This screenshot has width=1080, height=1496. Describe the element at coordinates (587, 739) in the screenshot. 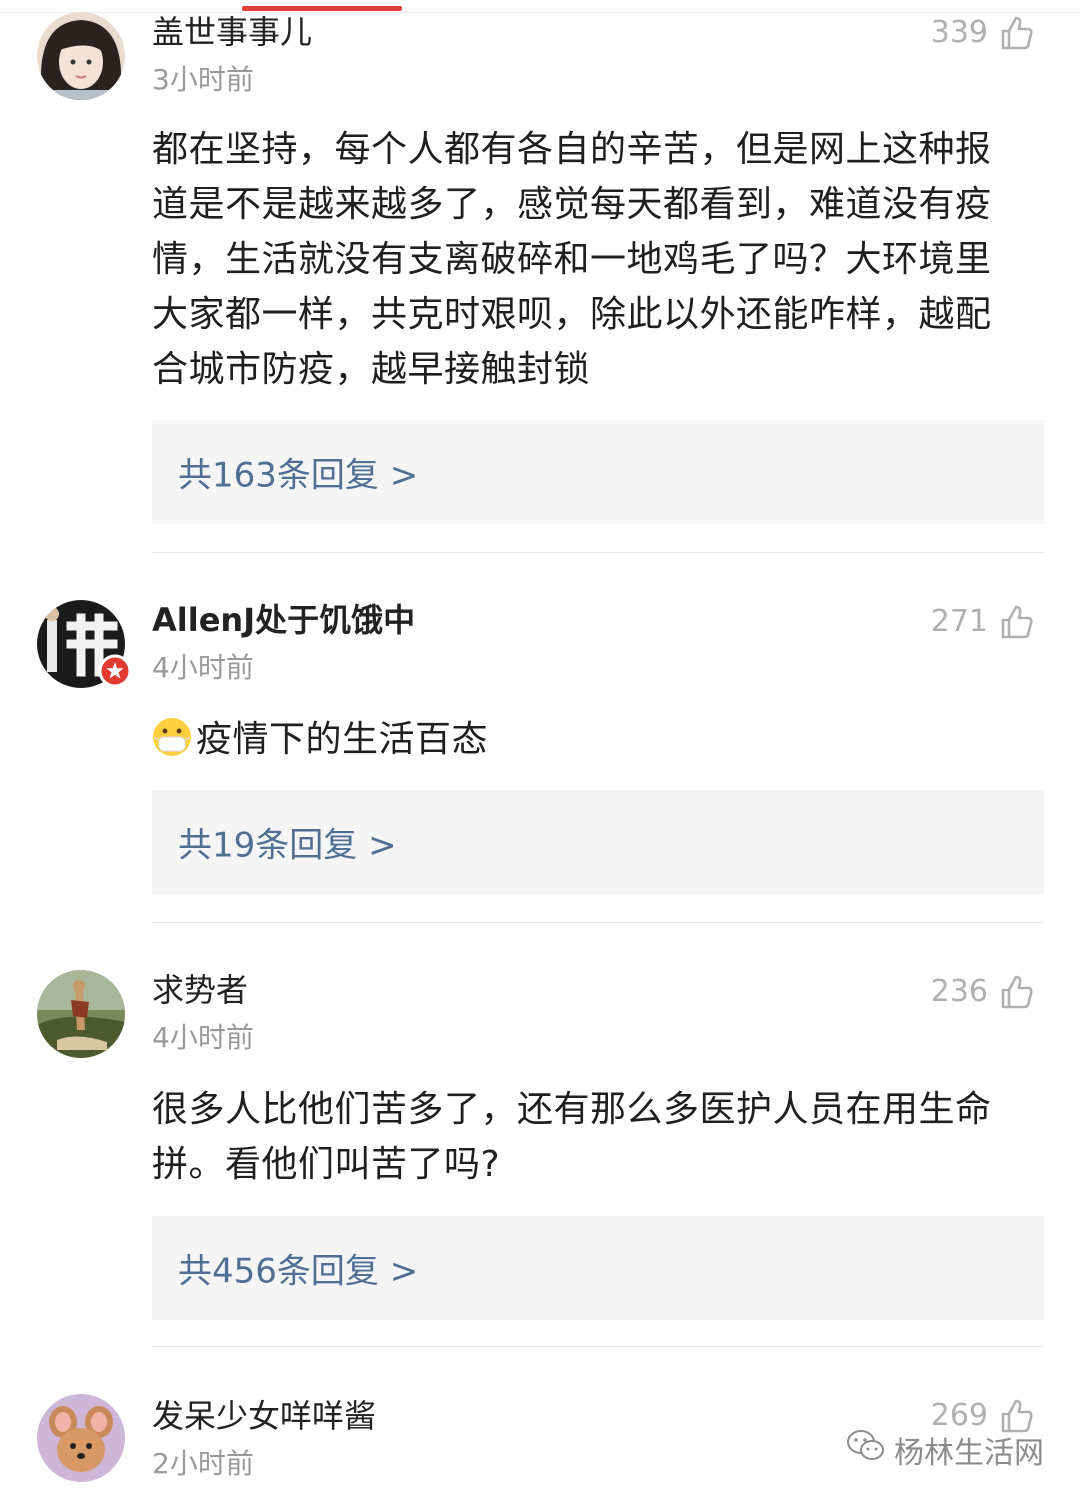

I see `comment-text-row: 疫情下的生活百态` at that location.